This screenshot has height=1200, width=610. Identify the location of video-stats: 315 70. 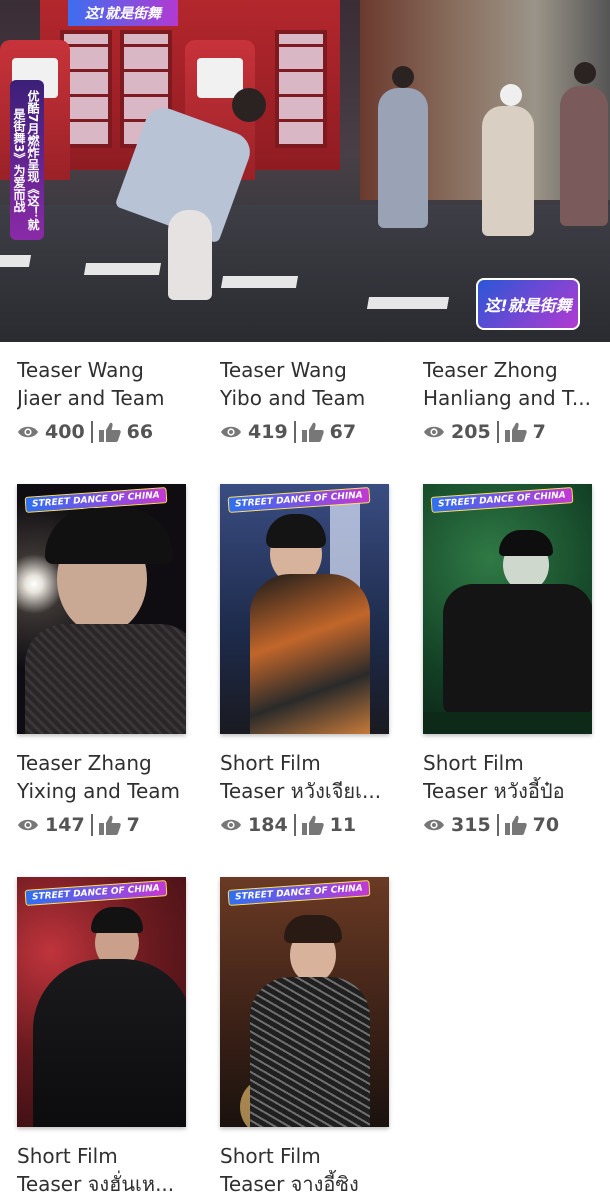
(491, 825).